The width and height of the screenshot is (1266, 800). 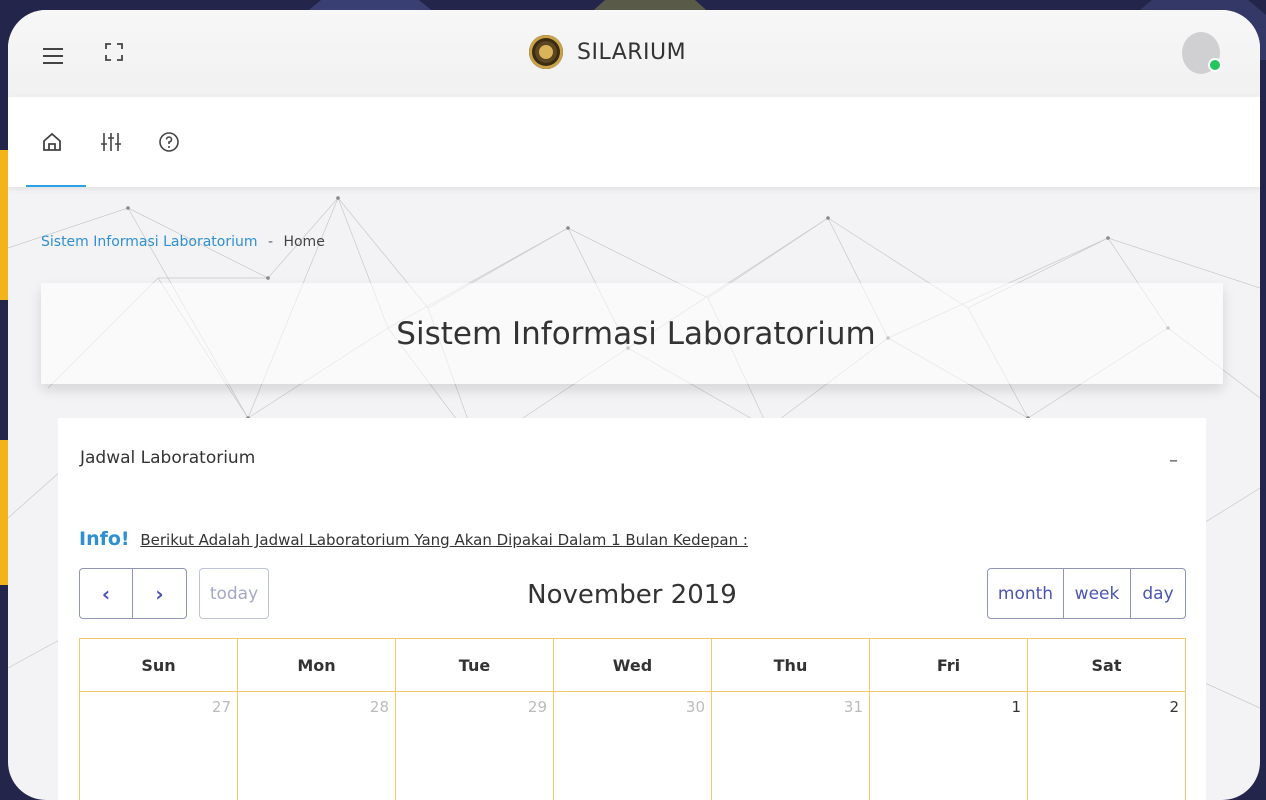 I want to click on calendar-day-cell: 30, so click(x=633, y=746).